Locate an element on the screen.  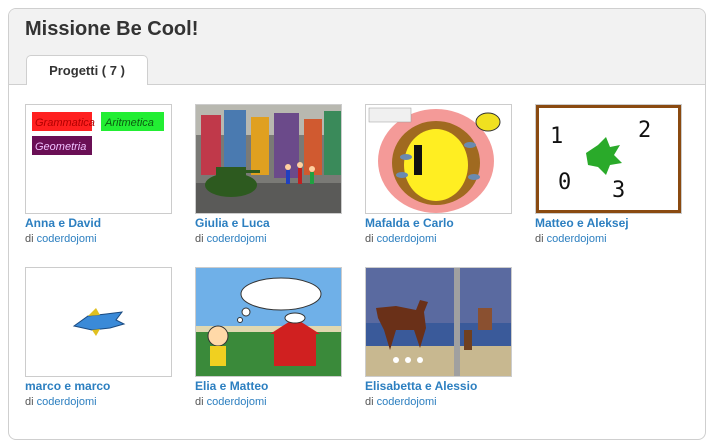
project-title-link: Anna e David is located at coordinates (100, 223).